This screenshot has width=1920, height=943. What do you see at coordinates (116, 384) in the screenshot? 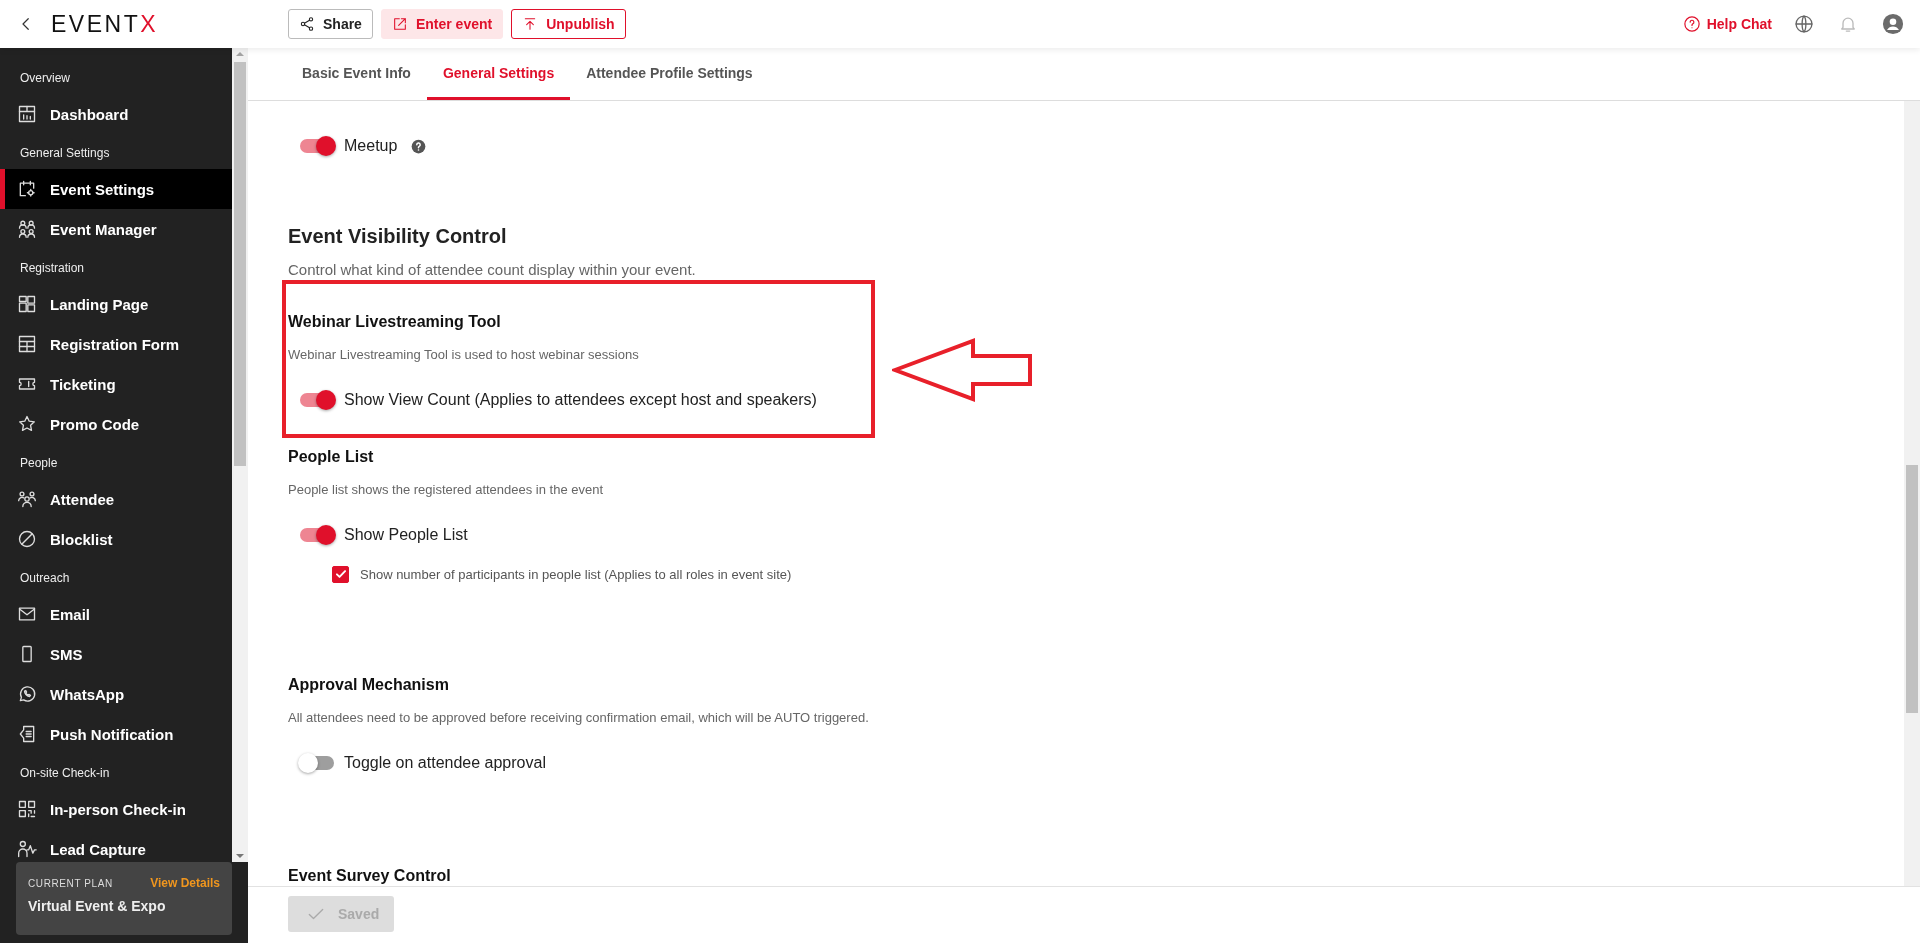
I see `sidebar-item: Ticketing` at bounding box center [116, 384].